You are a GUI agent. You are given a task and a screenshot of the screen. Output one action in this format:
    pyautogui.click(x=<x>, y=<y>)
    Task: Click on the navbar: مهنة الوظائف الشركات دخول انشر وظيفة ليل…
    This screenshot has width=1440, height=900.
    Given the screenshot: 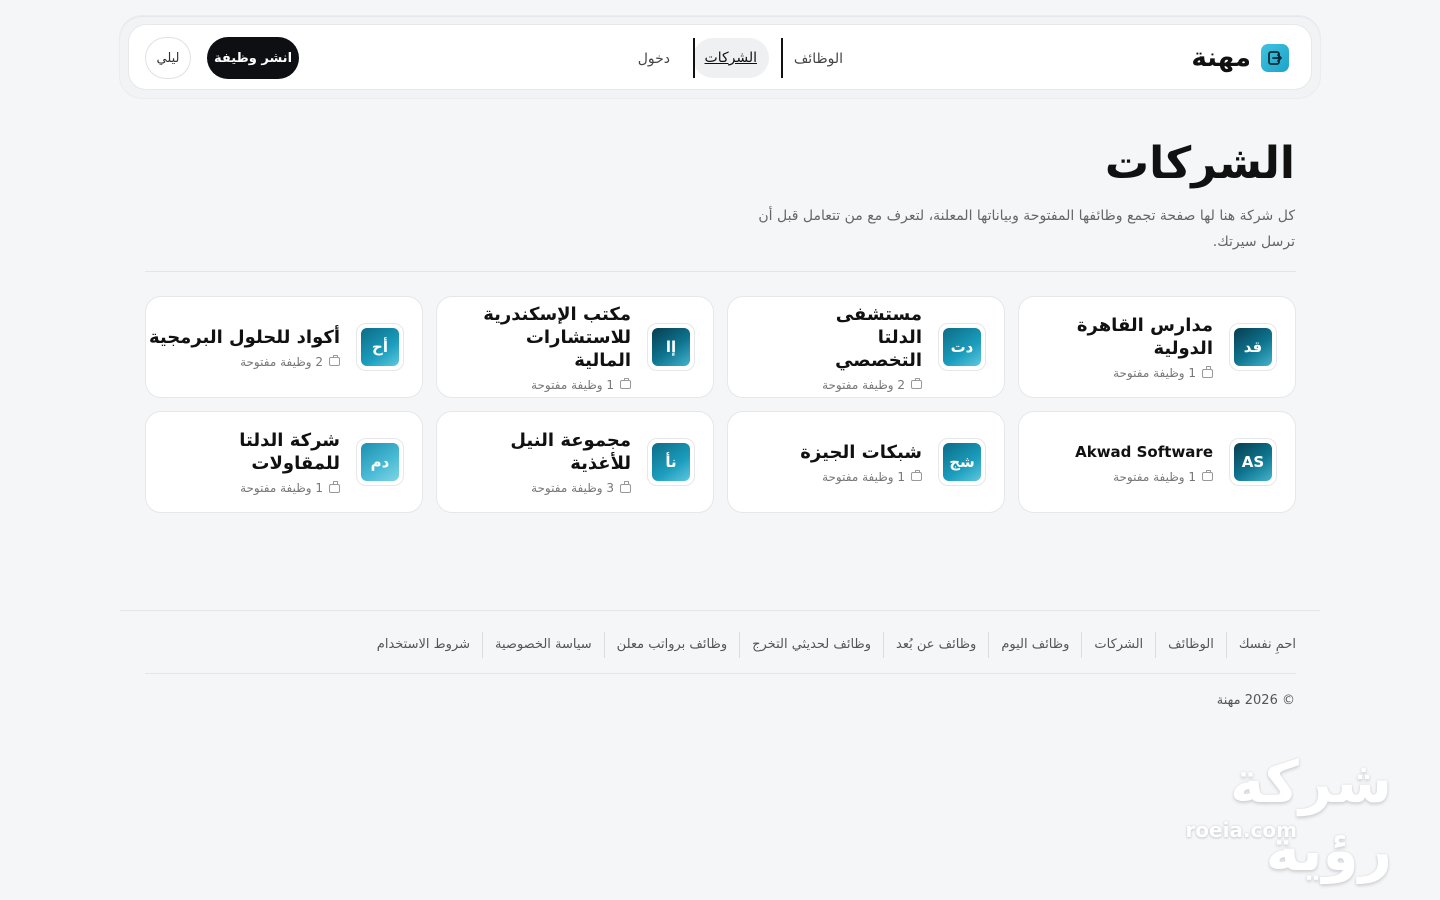 What is the action you would take?
    pyautogui.click(x=720, y=57)
    